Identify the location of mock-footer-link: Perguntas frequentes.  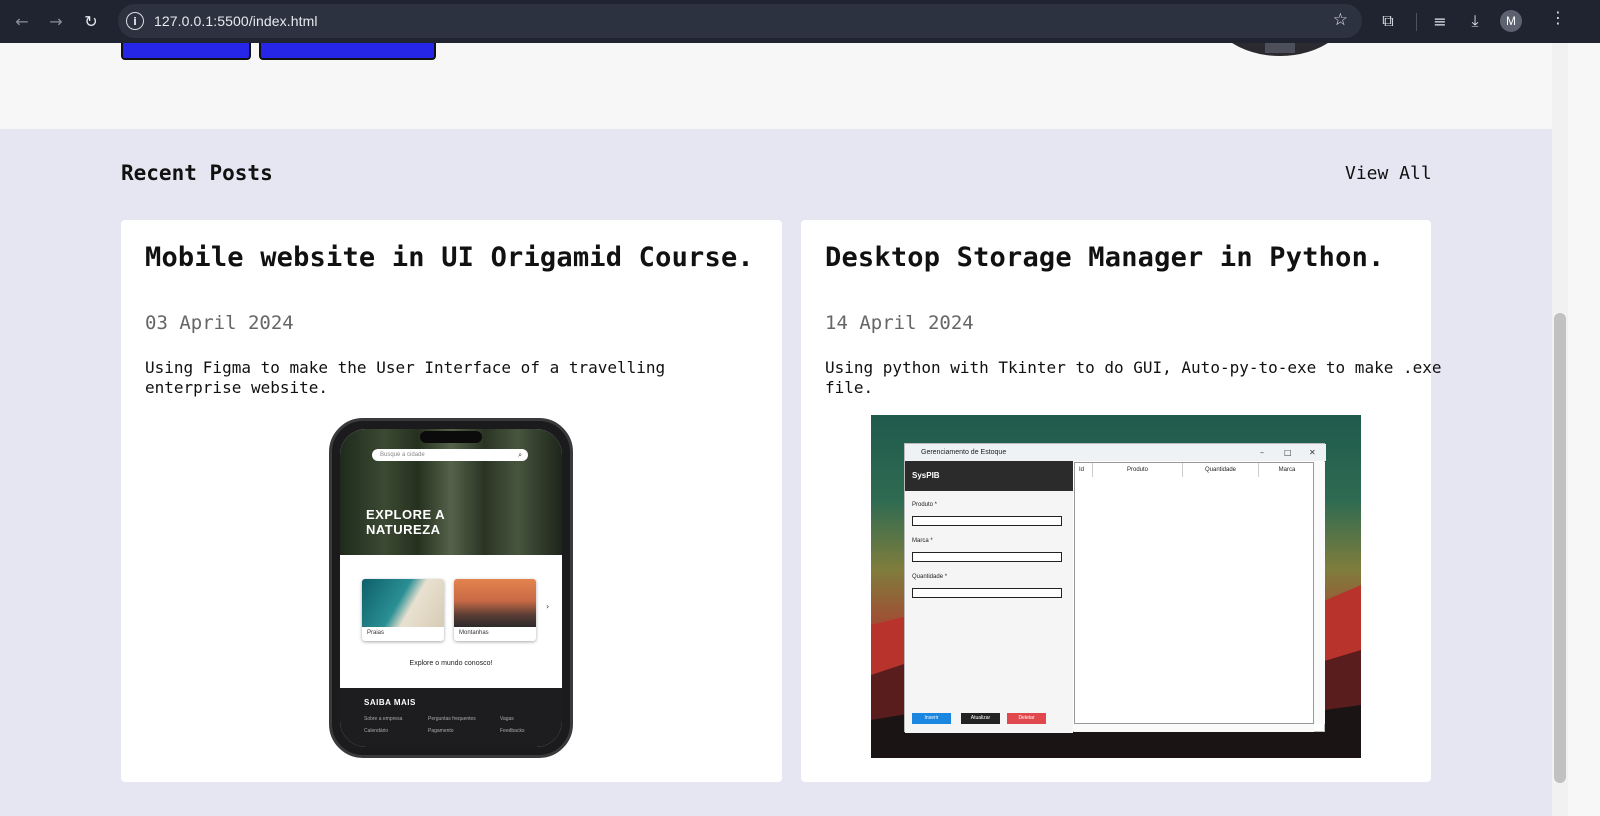
(452, 719).